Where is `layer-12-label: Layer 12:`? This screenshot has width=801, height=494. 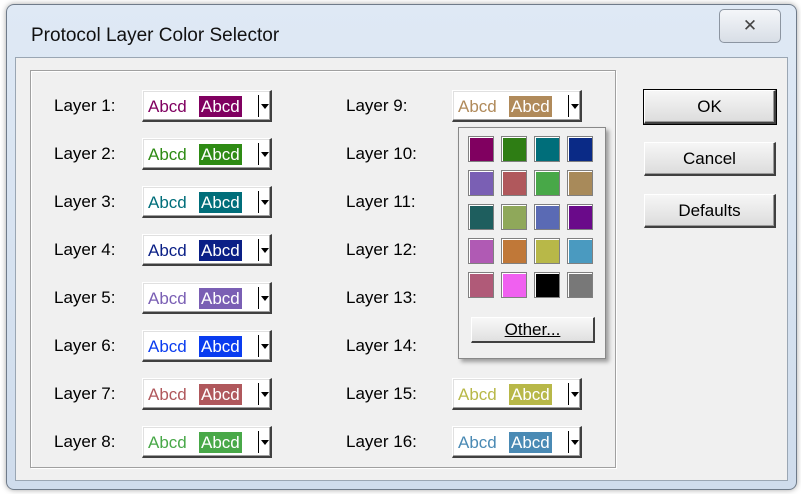 layer-12-label: Layer 12: is located at coordinates (381, 249).